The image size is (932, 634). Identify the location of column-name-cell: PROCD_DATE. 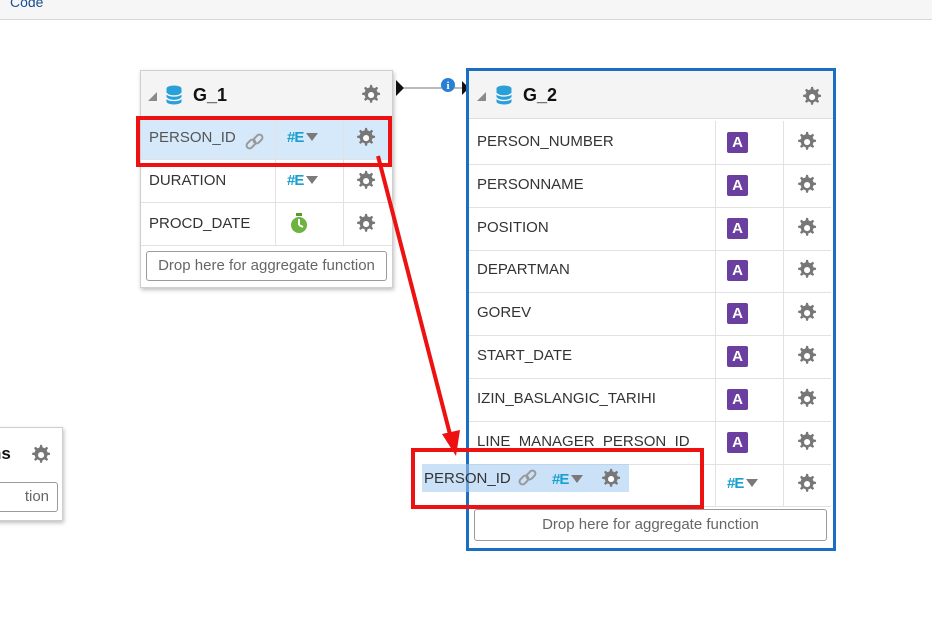
(208, 224).